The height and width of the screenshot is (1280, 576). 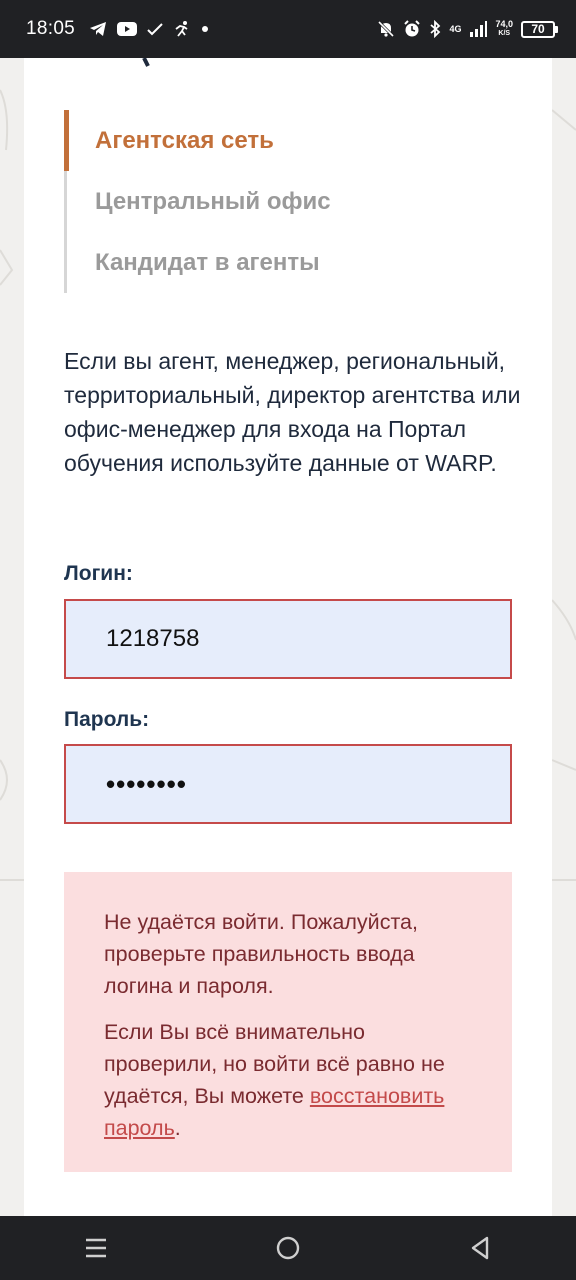 I want to click on login-label: Логин:, so click(x=98, y=573).